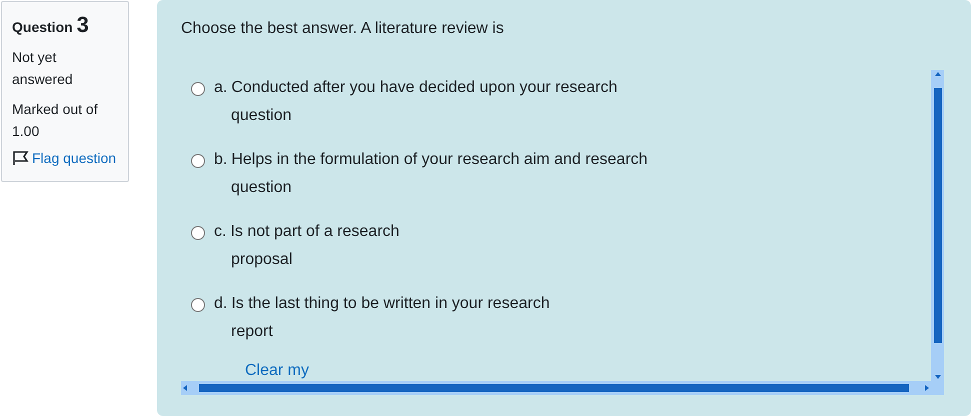  I want to click on question-number: 3, so click(82, 25).